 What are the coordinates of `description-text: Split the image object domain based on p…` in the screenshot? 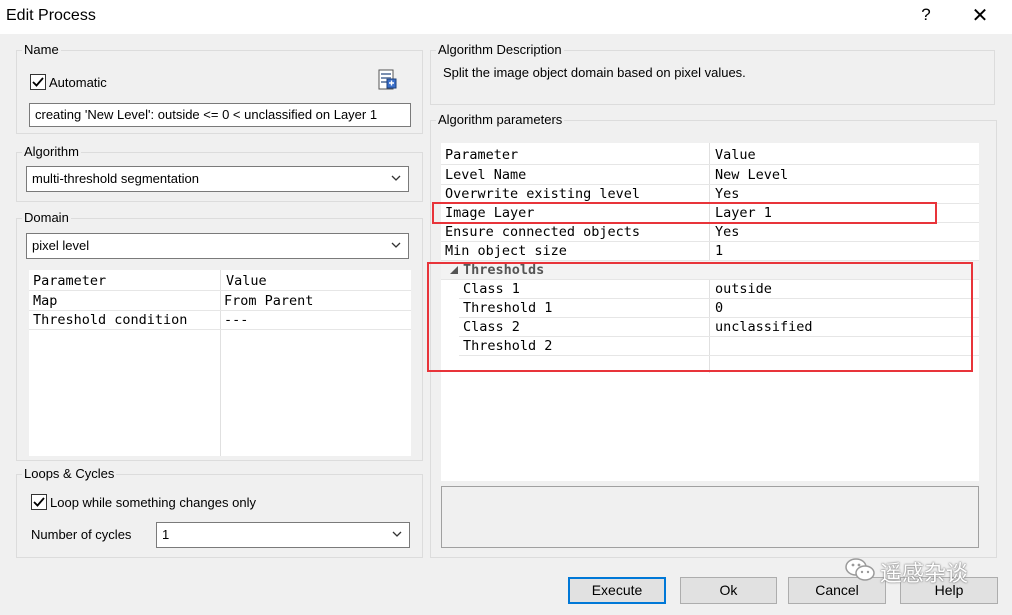 It's located at (594, 72).